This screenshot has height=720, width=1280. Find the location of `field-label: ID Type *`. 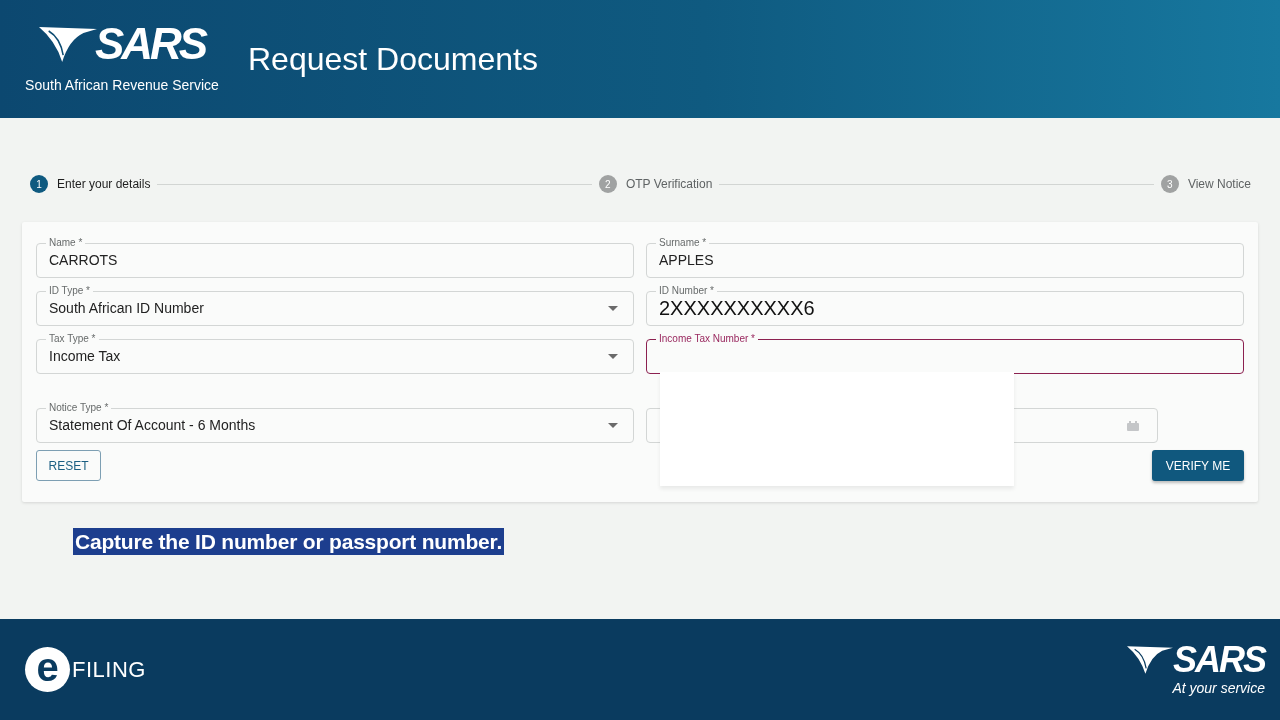

field-label: ID Type * is located at coordinates (69, 291).